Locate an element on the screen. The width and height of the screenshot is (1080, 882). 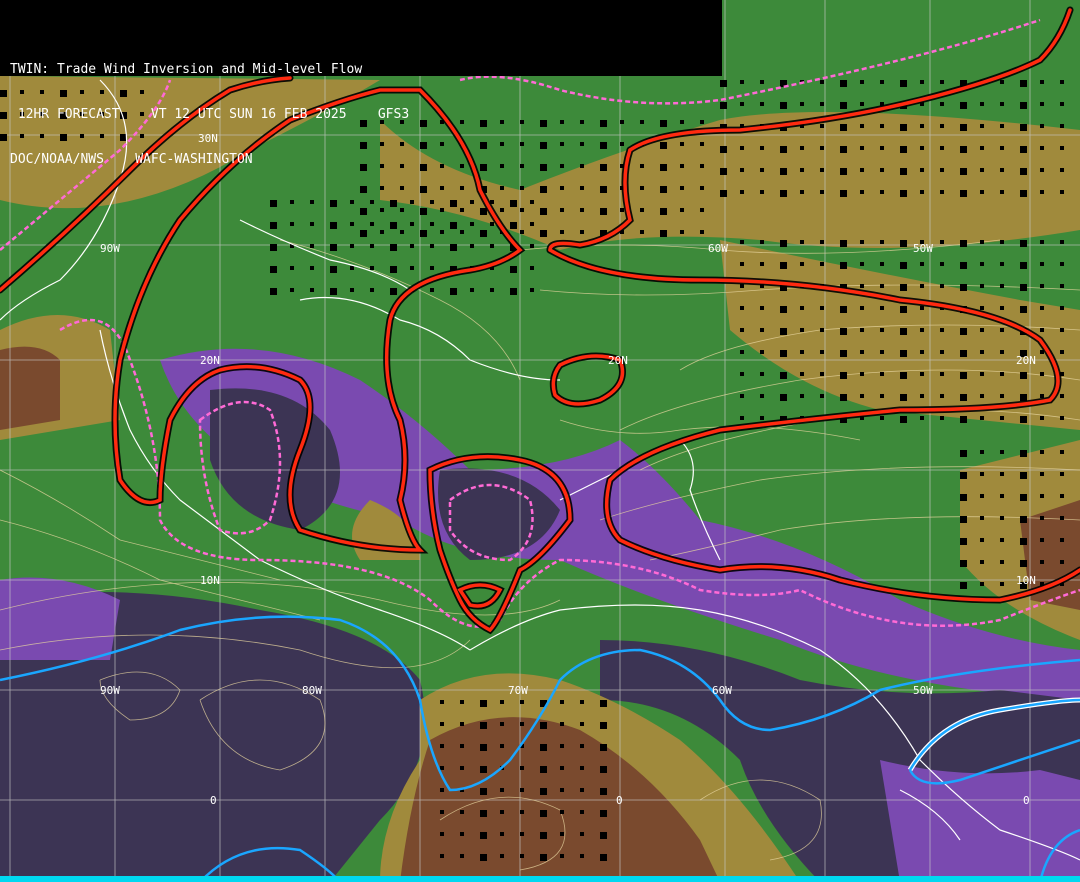
brown-region-west is located at coordinates (30, 388).